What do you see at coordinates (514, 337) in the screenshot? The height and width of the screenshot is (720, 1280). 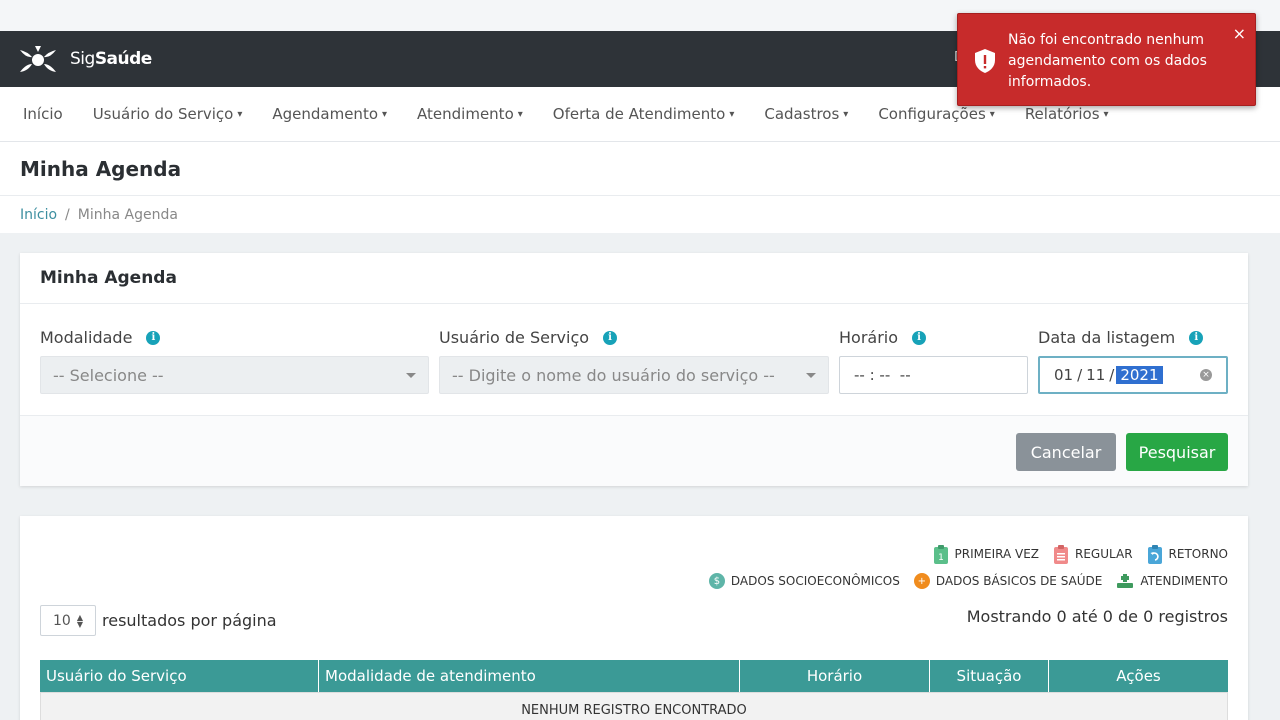 I see `usuario-label: Usuário de Serviço` at bounding box center [514, 337].